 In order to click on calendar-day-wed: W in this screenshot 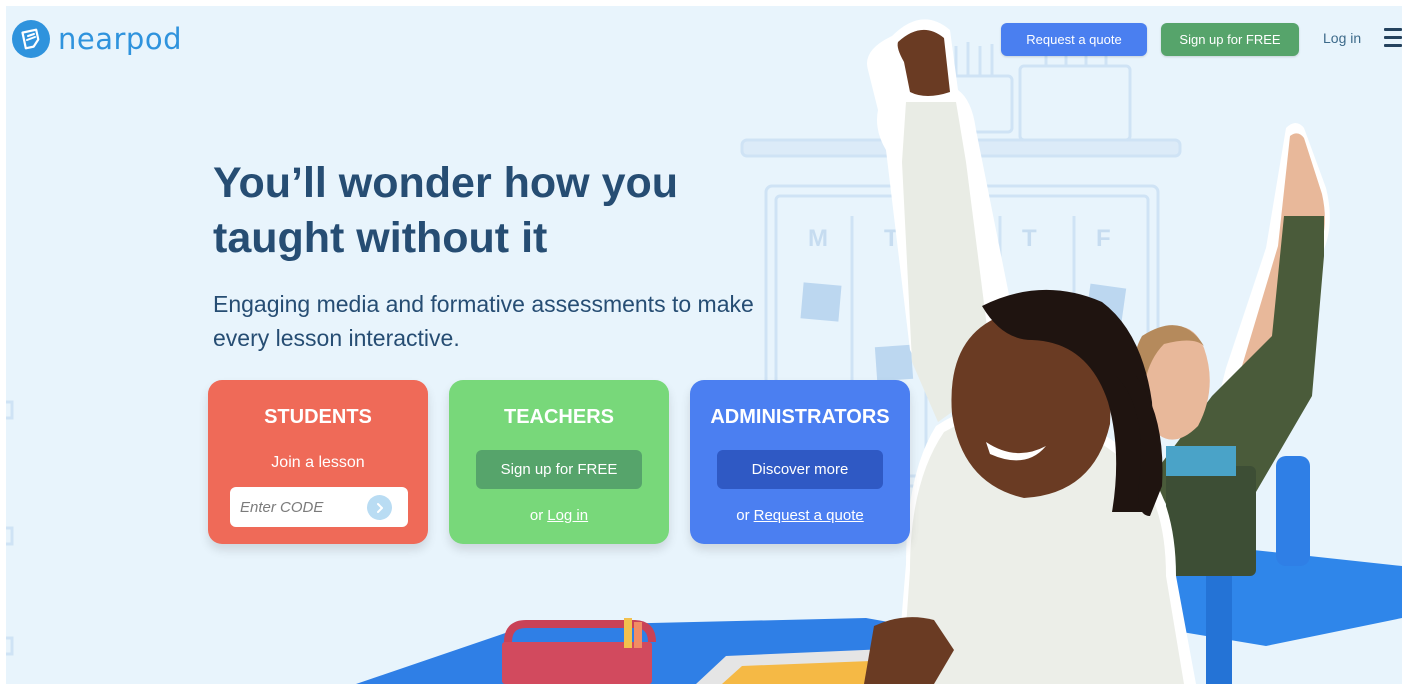, I will do `click(965, 238)`.